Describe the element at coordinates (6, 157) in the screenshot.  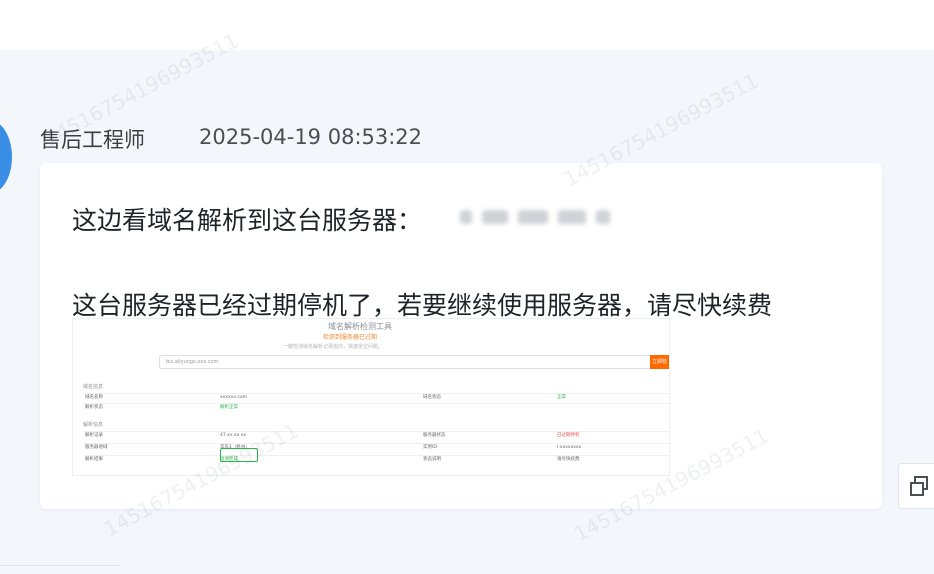
I see `avatar` at that location.